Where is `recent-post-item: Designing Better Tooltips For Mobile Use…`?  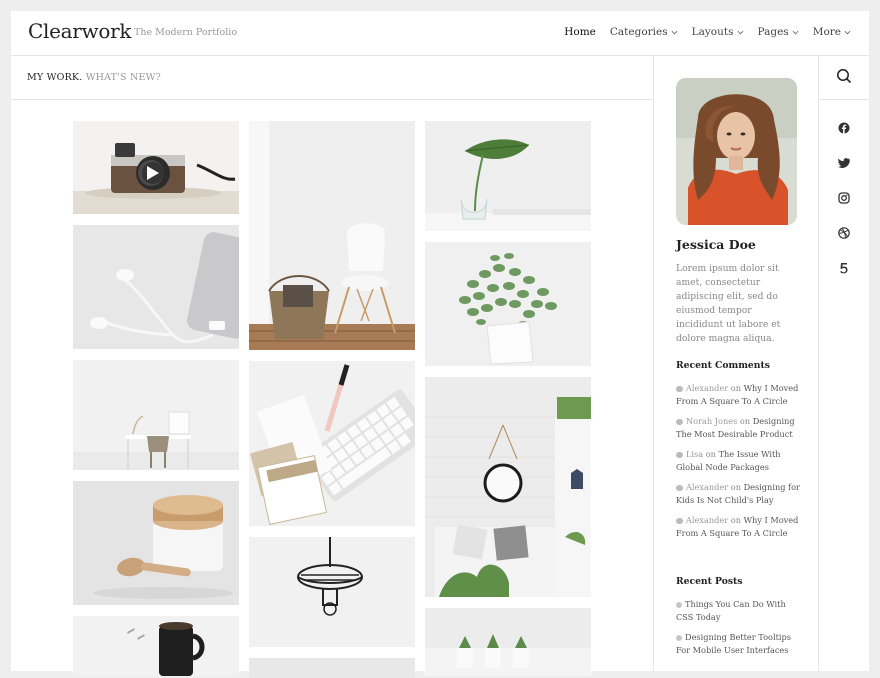
recent-post-item: Designing Better Tooltips For Mobile Use… is located at coordinates (738, 644).